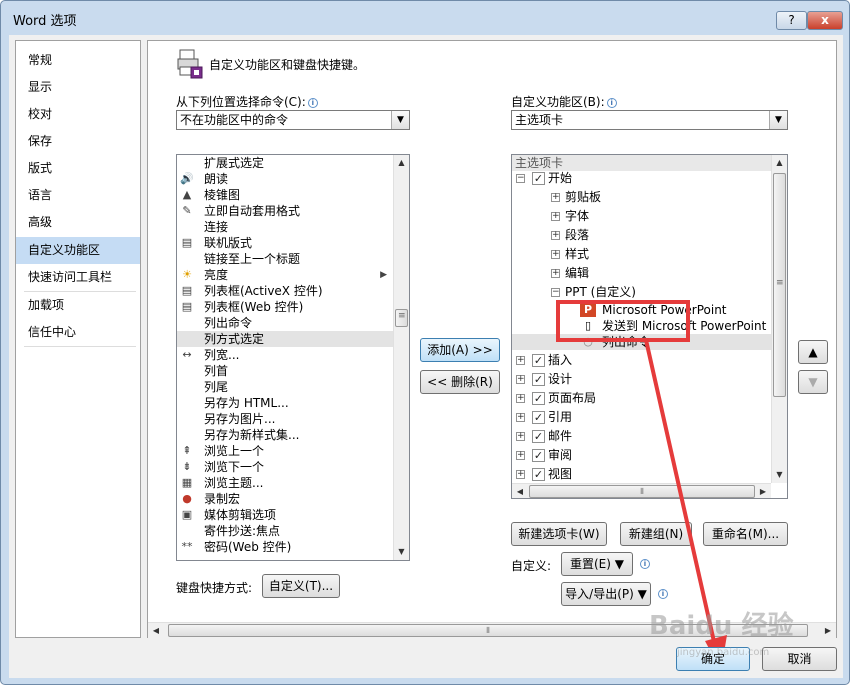  Describe the element at coordinates (78, 114) in the screenshot. I see `nav-item-2: 校对` at that location.